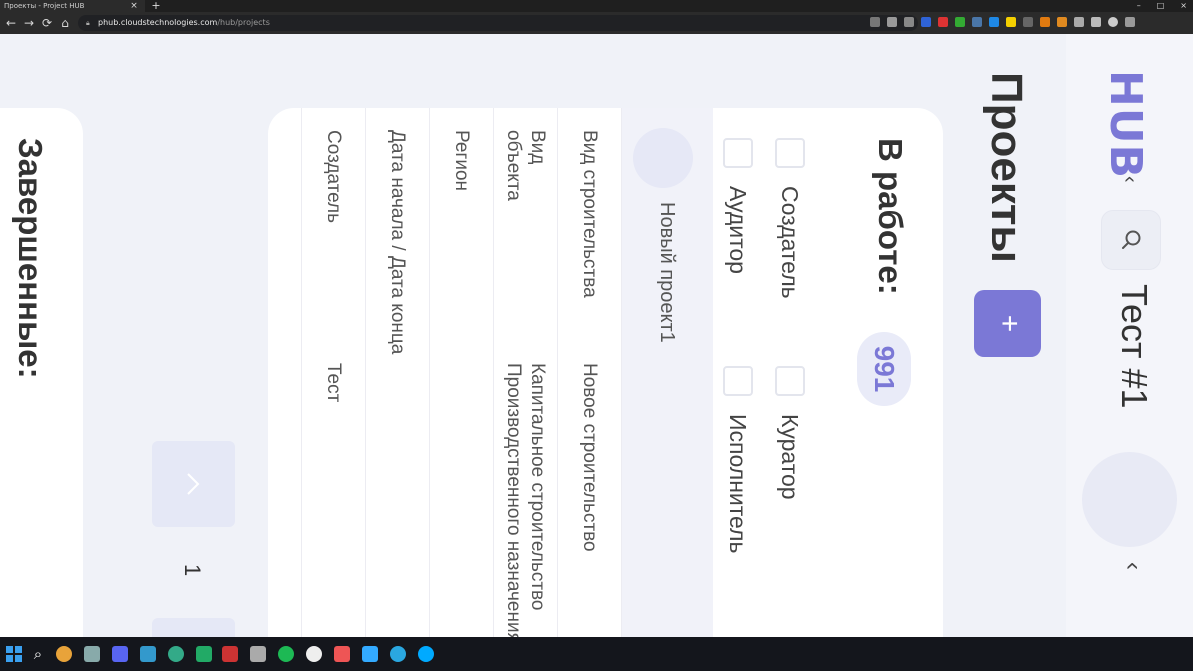 Image resolution: width=1193 pixels, height=671 pixels. I want to click on filter-auditor: Аудитор, so click(738, 206).